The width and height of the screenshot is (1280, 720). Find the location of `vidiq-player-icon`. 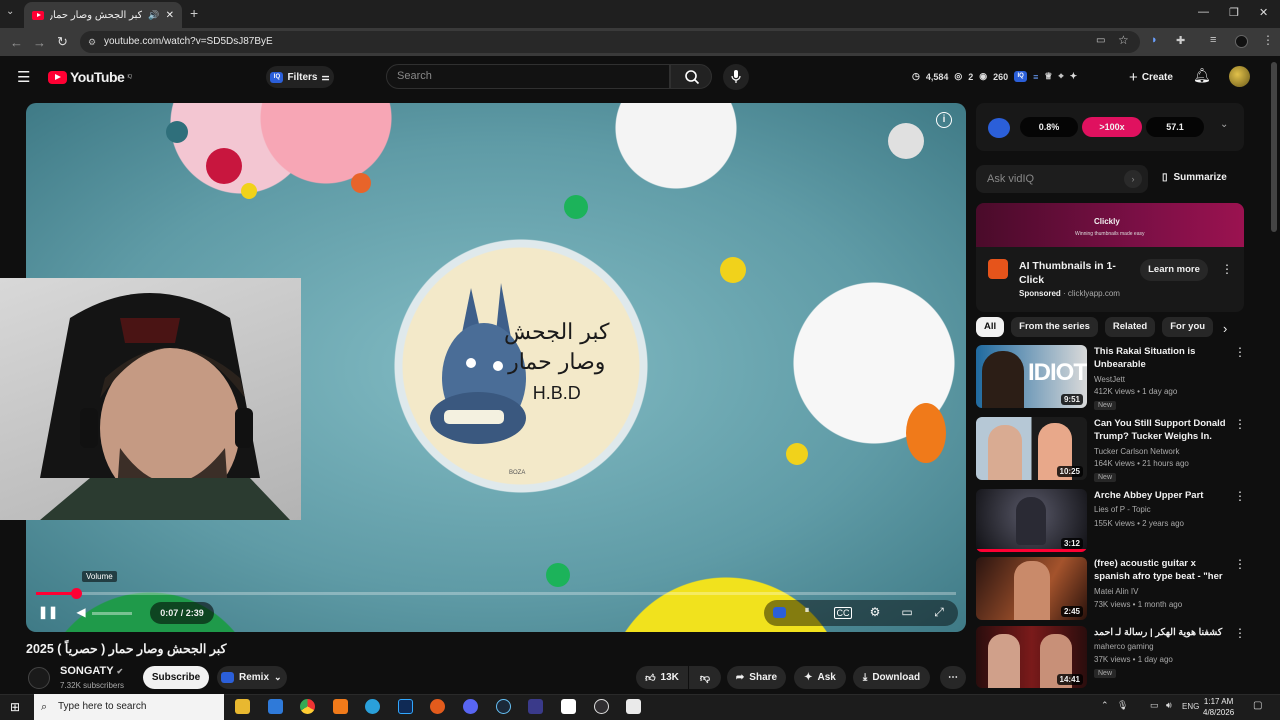

vidiq-player-icon is located at coordinates (779, 612).